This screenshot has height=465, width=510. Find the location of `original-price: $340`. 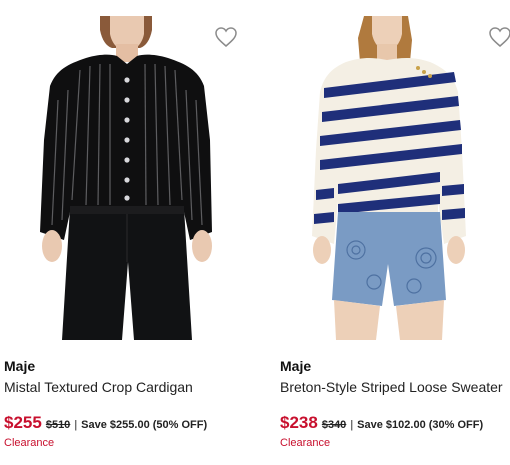

original-price: $340 is located at coordinates (334, 425).